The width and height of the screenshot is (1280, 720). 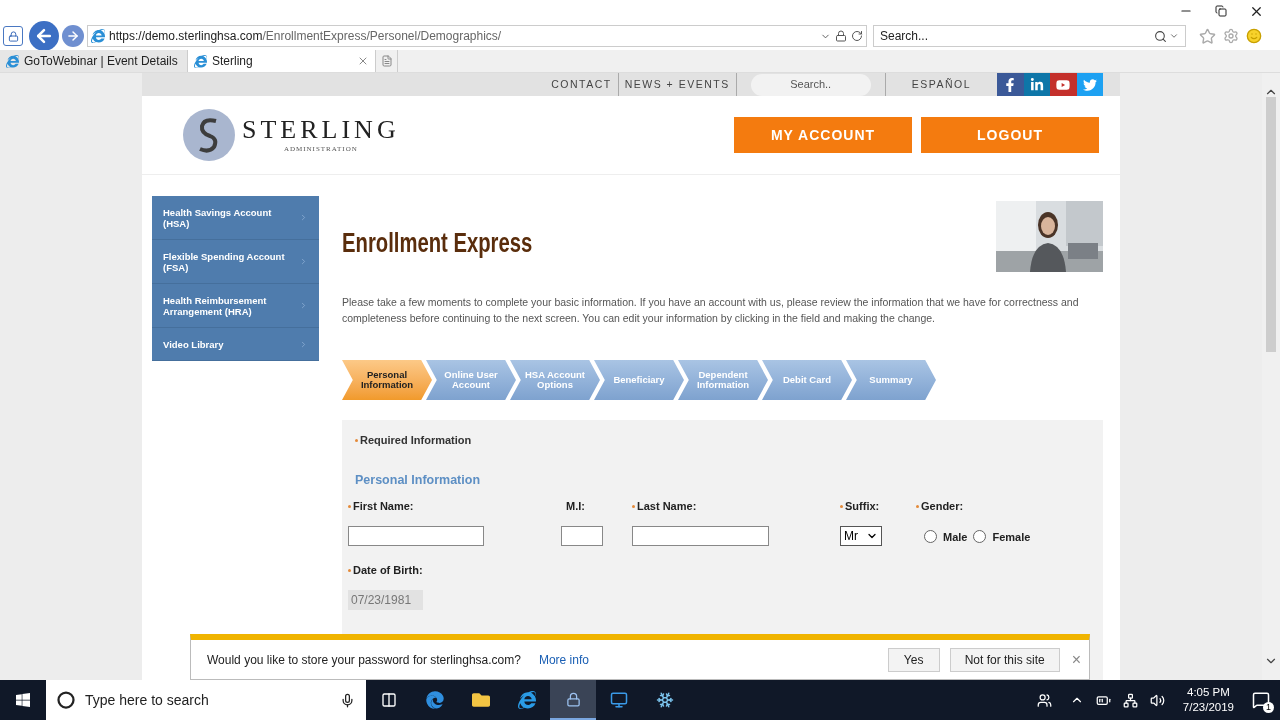 I want to click on back-button, so click(x=44, y=36).